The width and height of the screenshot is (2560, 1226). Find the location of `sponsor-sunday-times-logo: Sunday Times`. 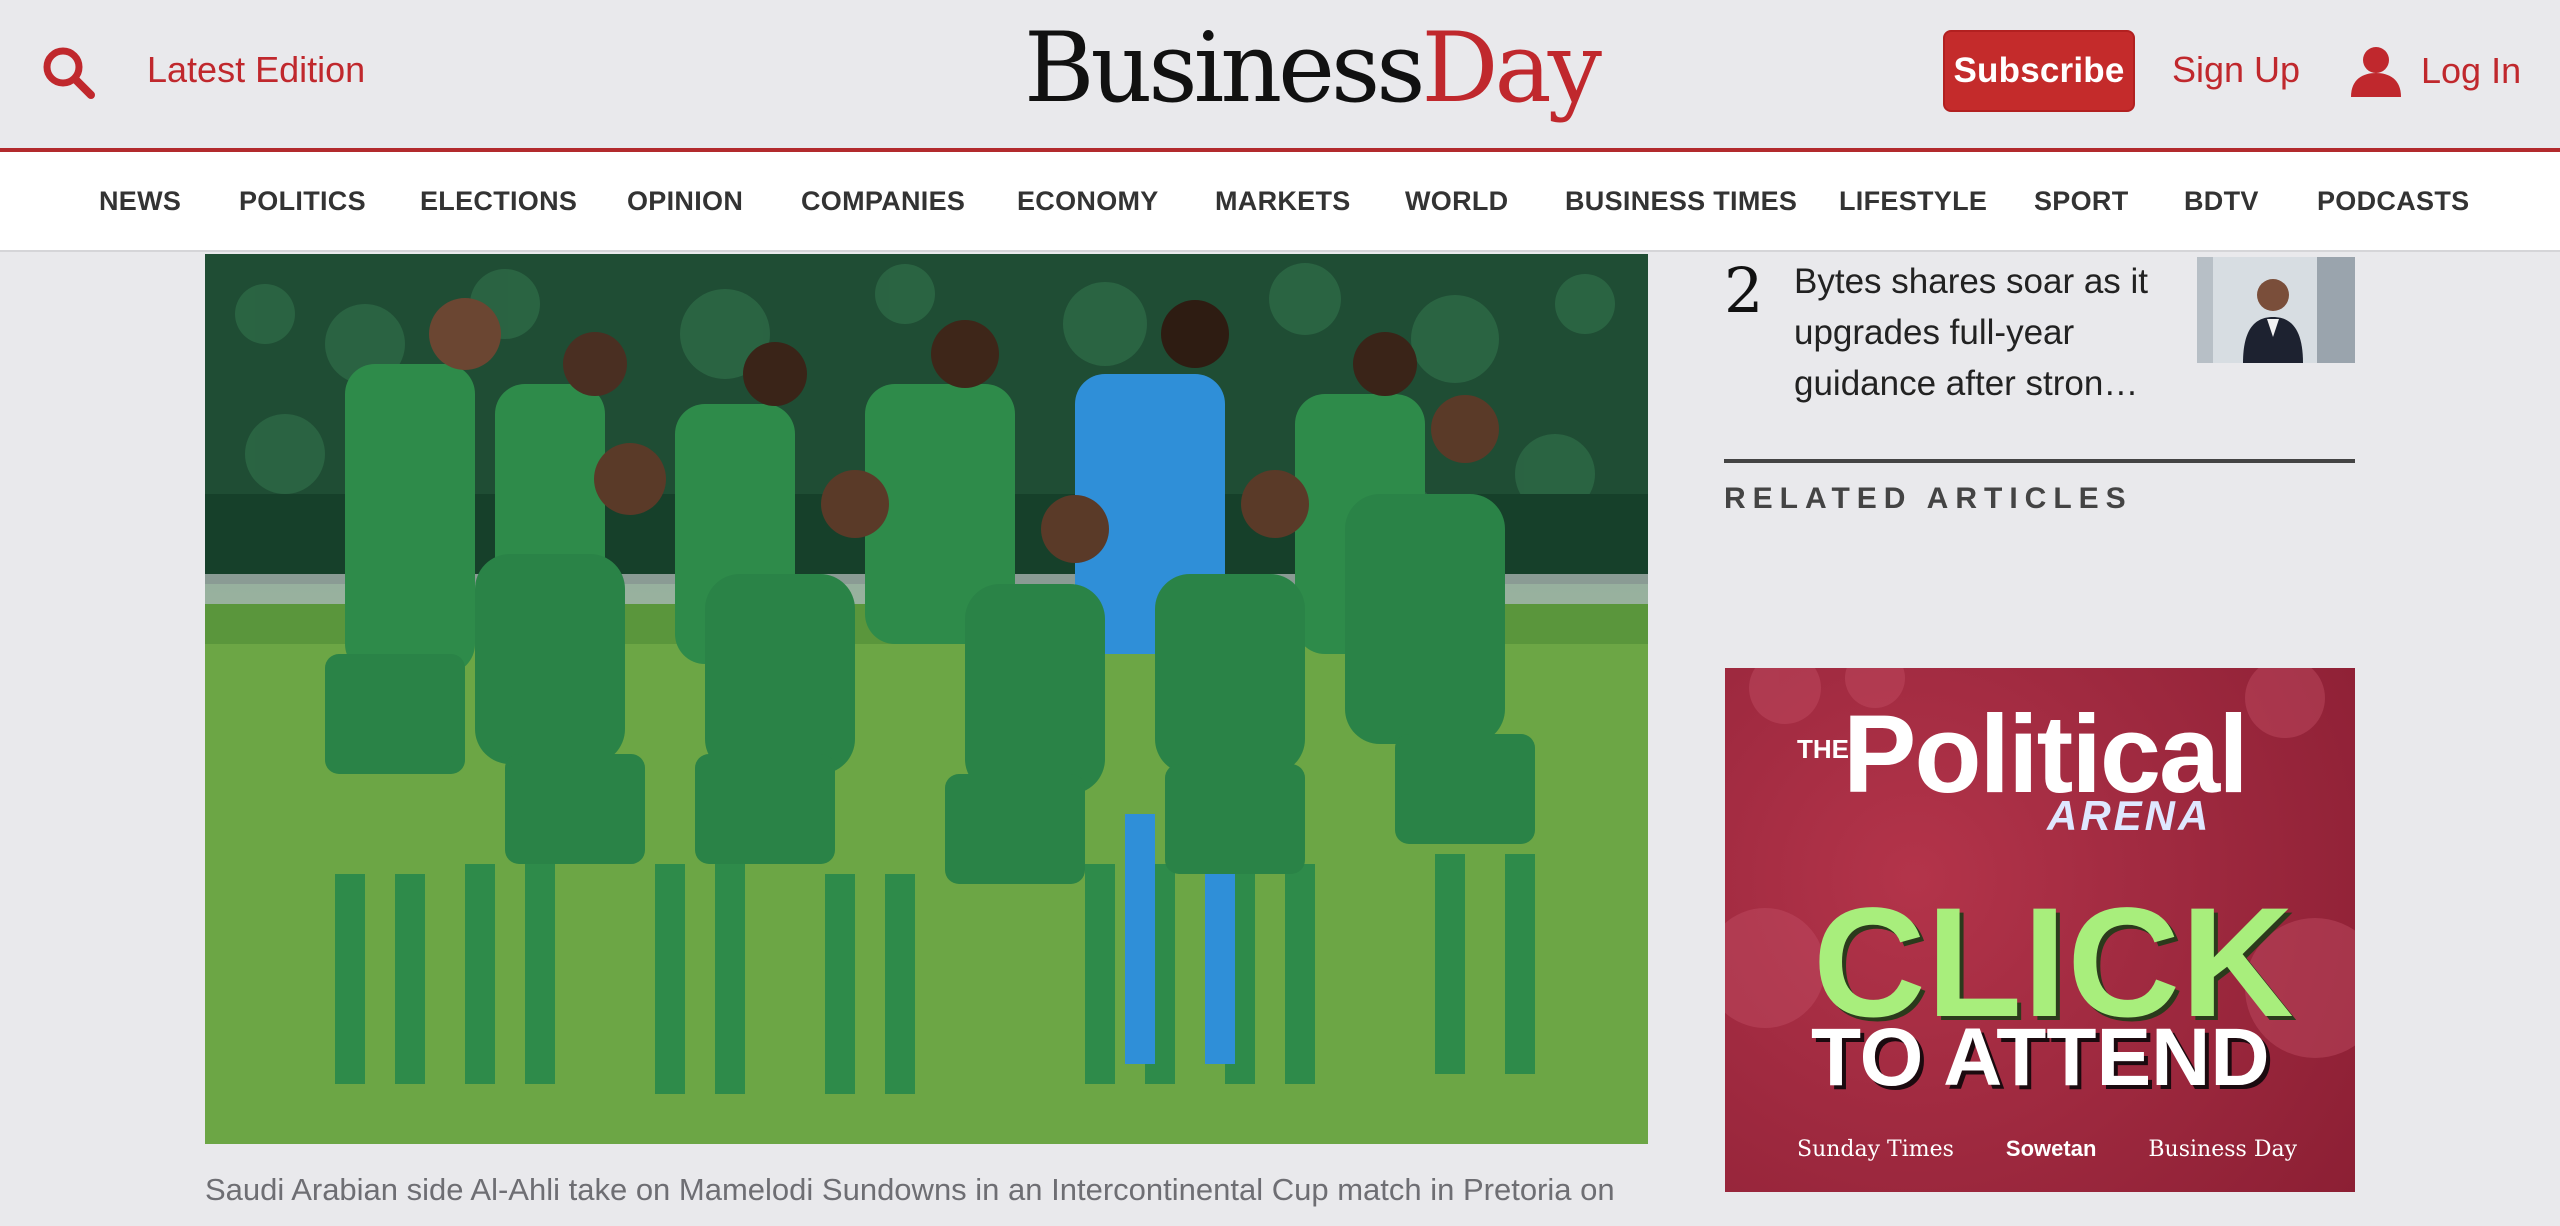

sponsor-sunday-times-logo: Sunday Times is located at coordinates (1875, 1149).